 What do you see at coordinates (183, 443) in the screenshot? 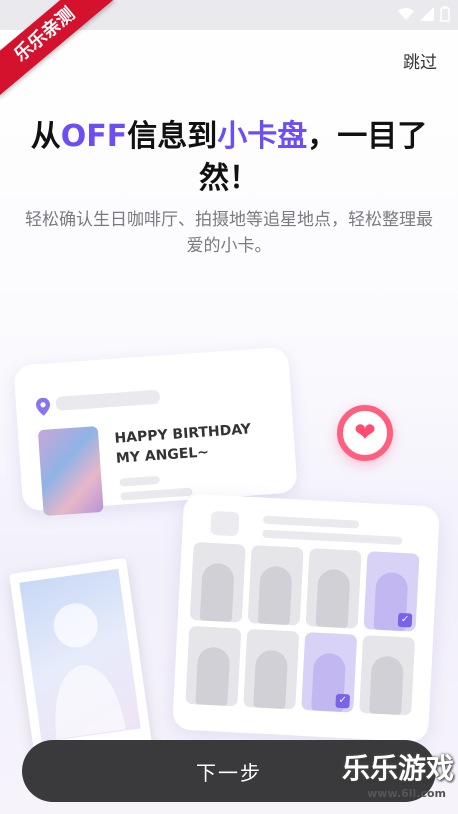
I see `event-card-text: HAPPY BIRTHDAY MY ANGEL~` at bounding box center [183, 443].